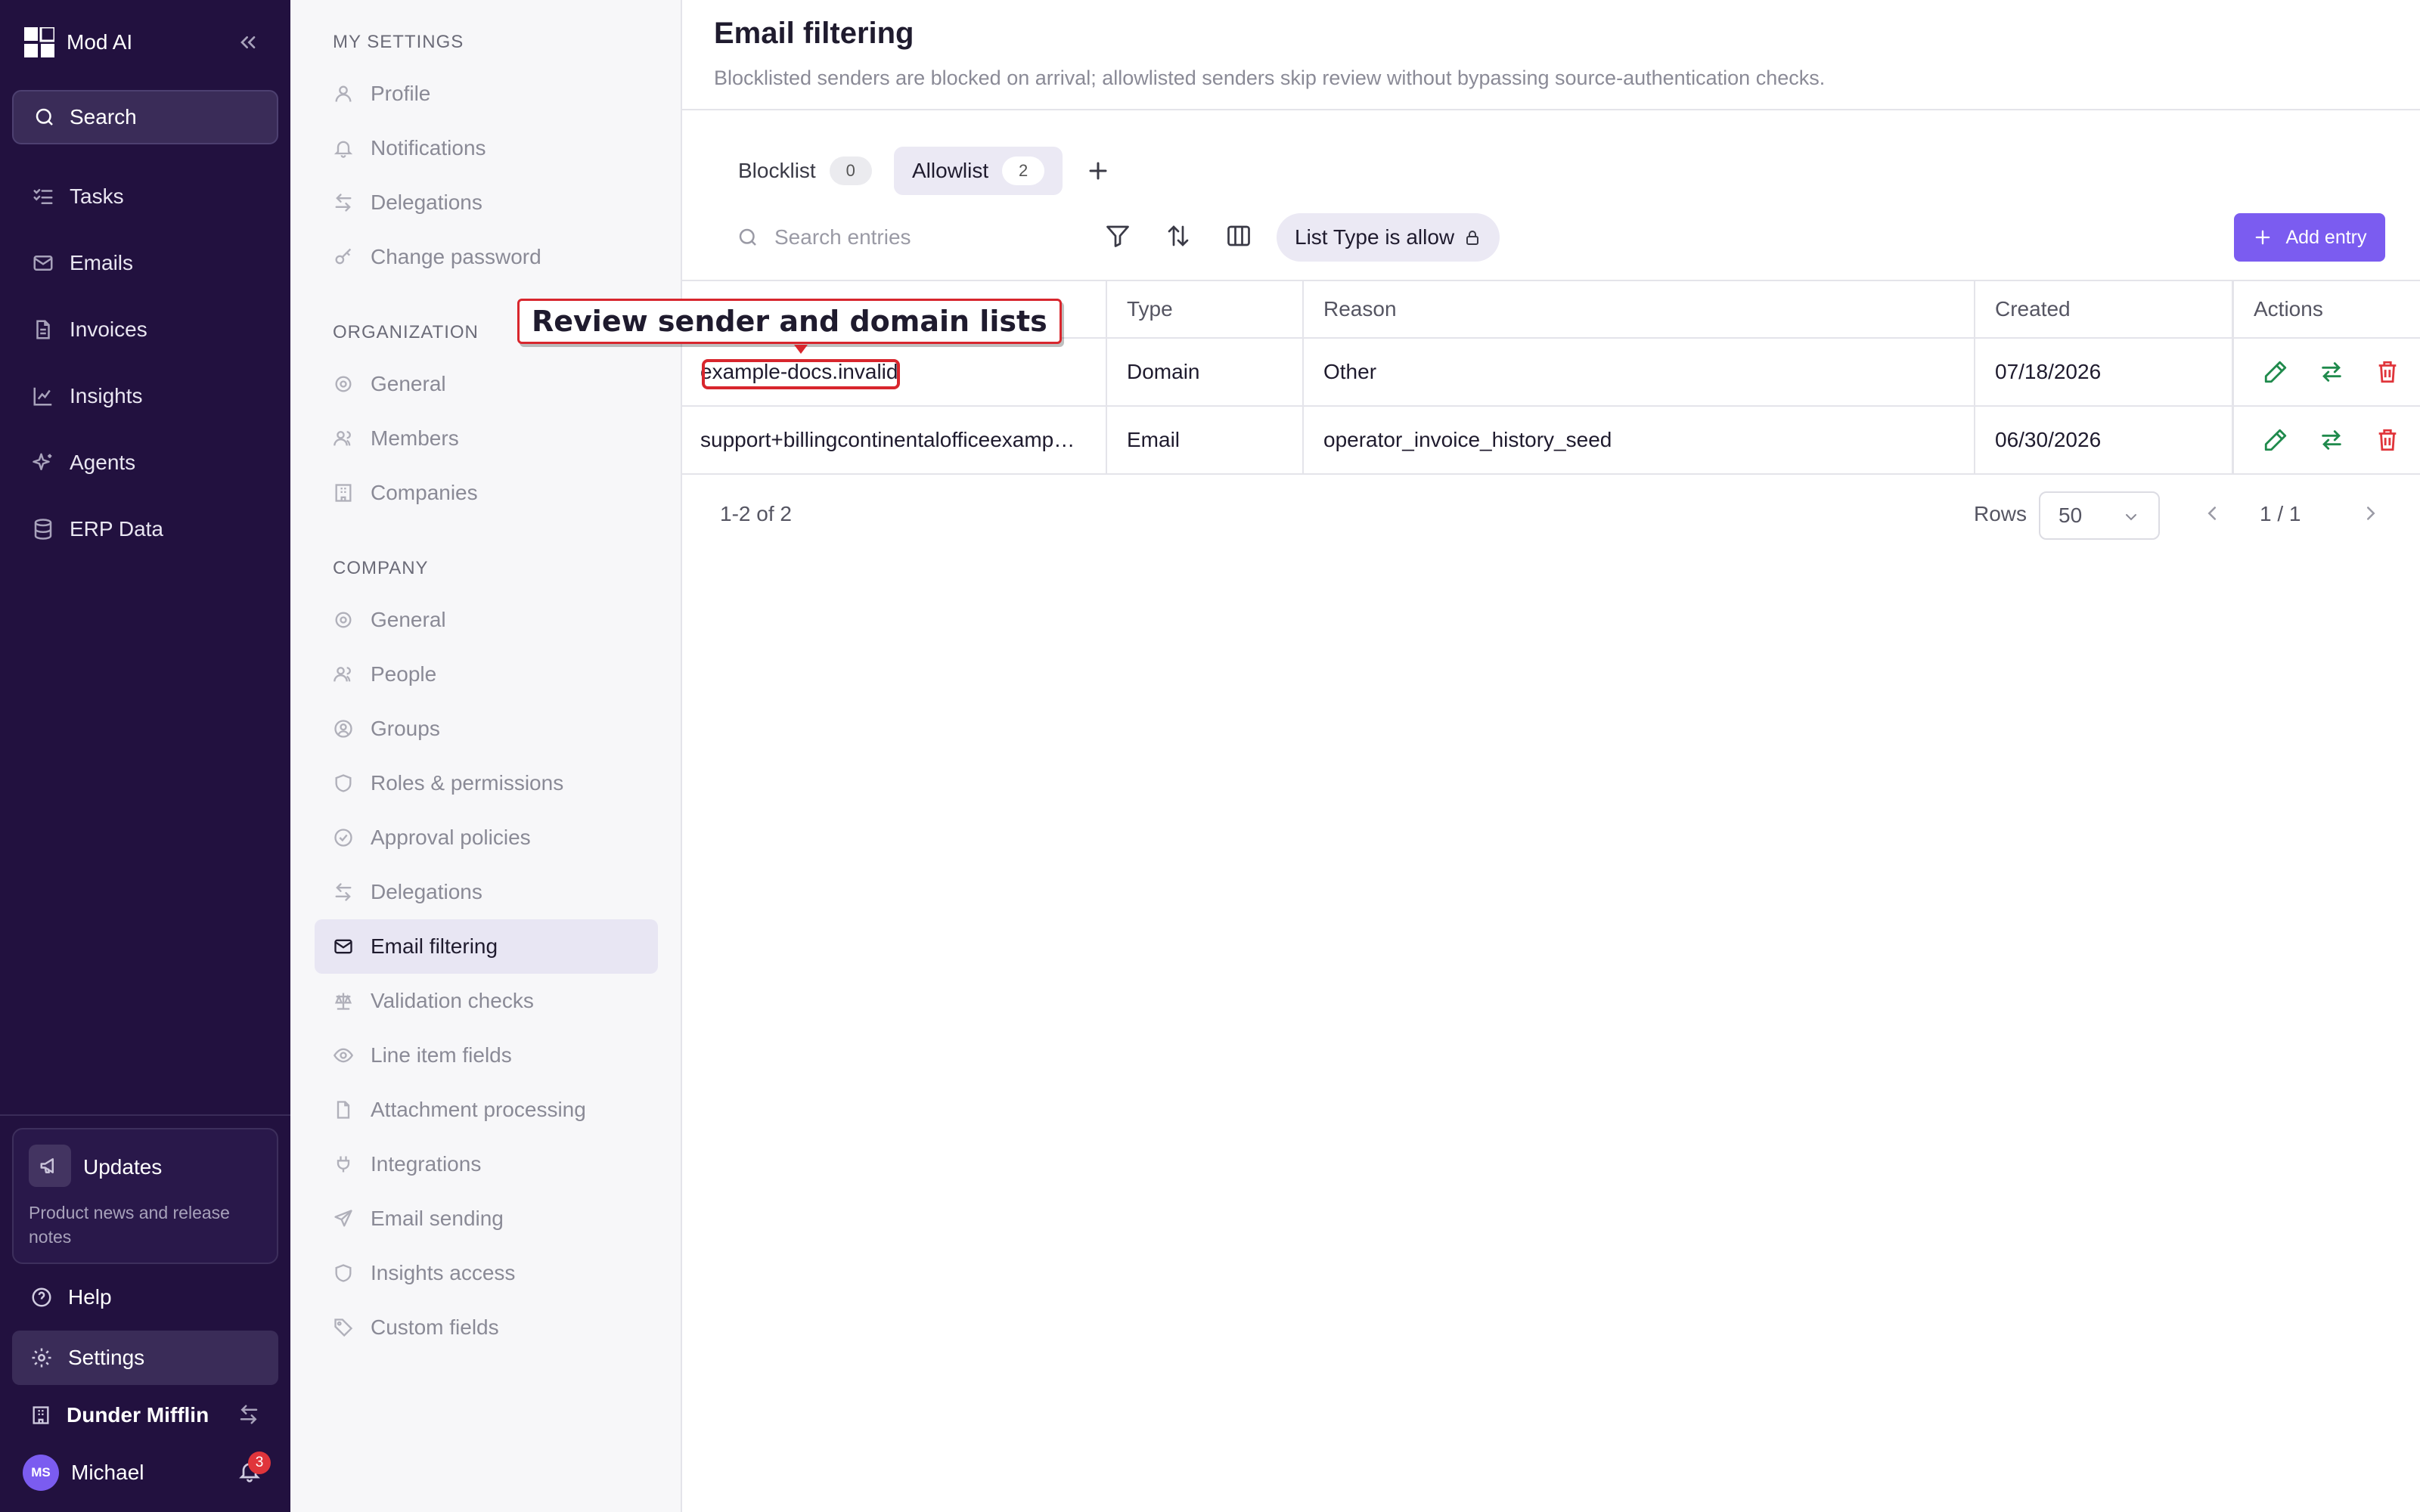 The height and width of the screenshot is (1512, 2420). Describe the element at coordinates (145, 1415) in the screenshot. I see `company-switcher: Dunder Mifflin` at that location.